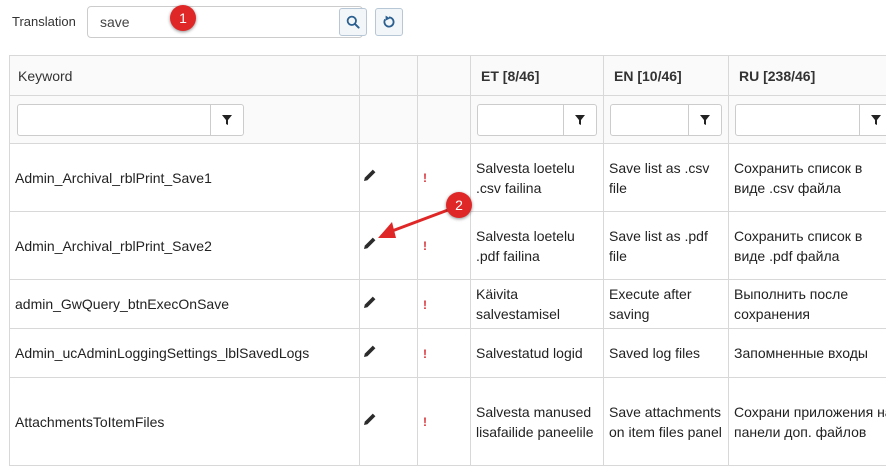 The height and width of the screenshot is (466, 886). I want to click on callout-marker-2: 2, so click(459, 205).